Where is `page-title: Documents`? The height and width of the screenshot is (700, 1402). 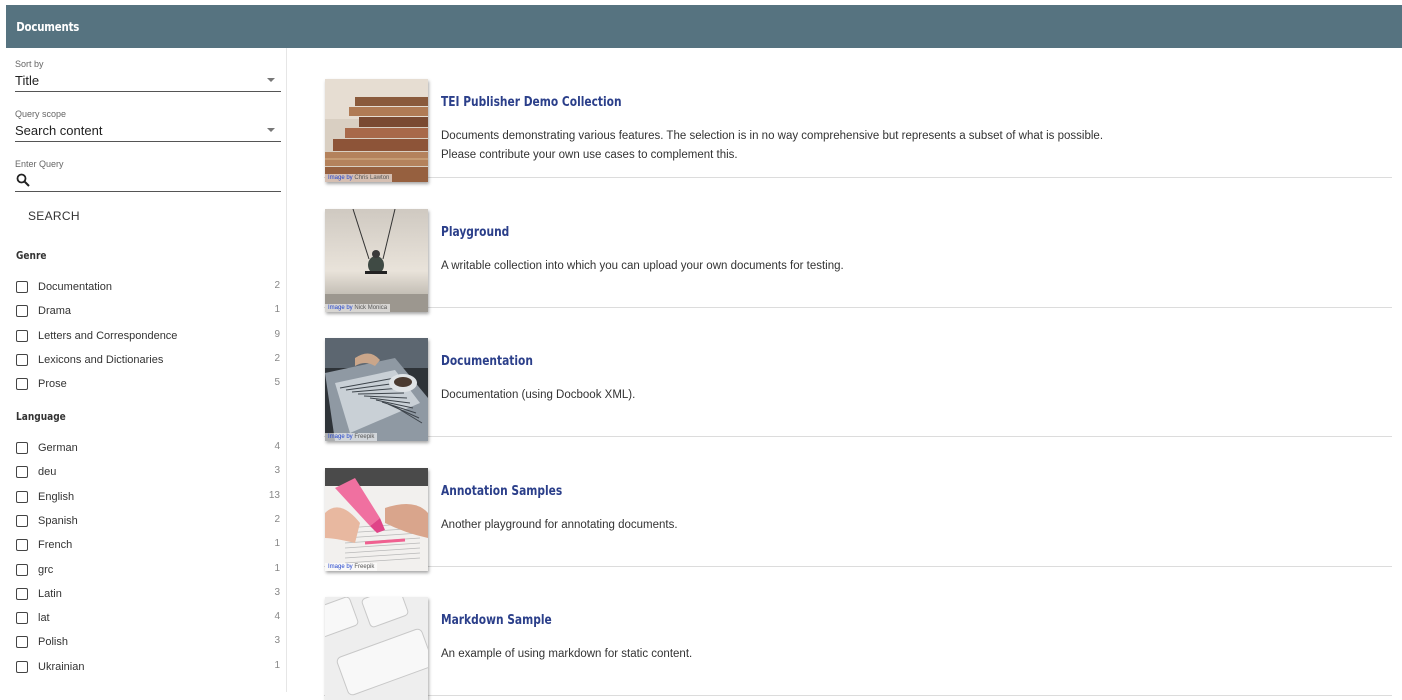
page-title: Documents is located at coordinates (48, 26).